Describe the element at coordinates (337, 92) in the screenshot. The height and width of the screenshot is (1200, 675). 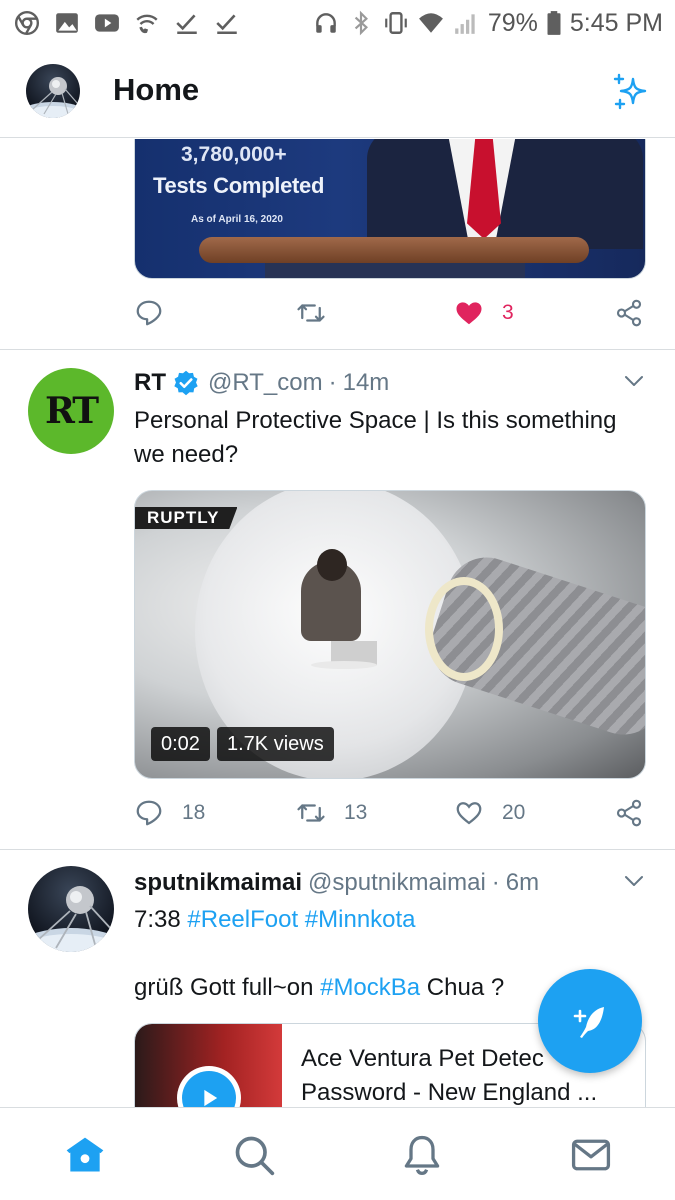
I see `app-header: Home` at that location.